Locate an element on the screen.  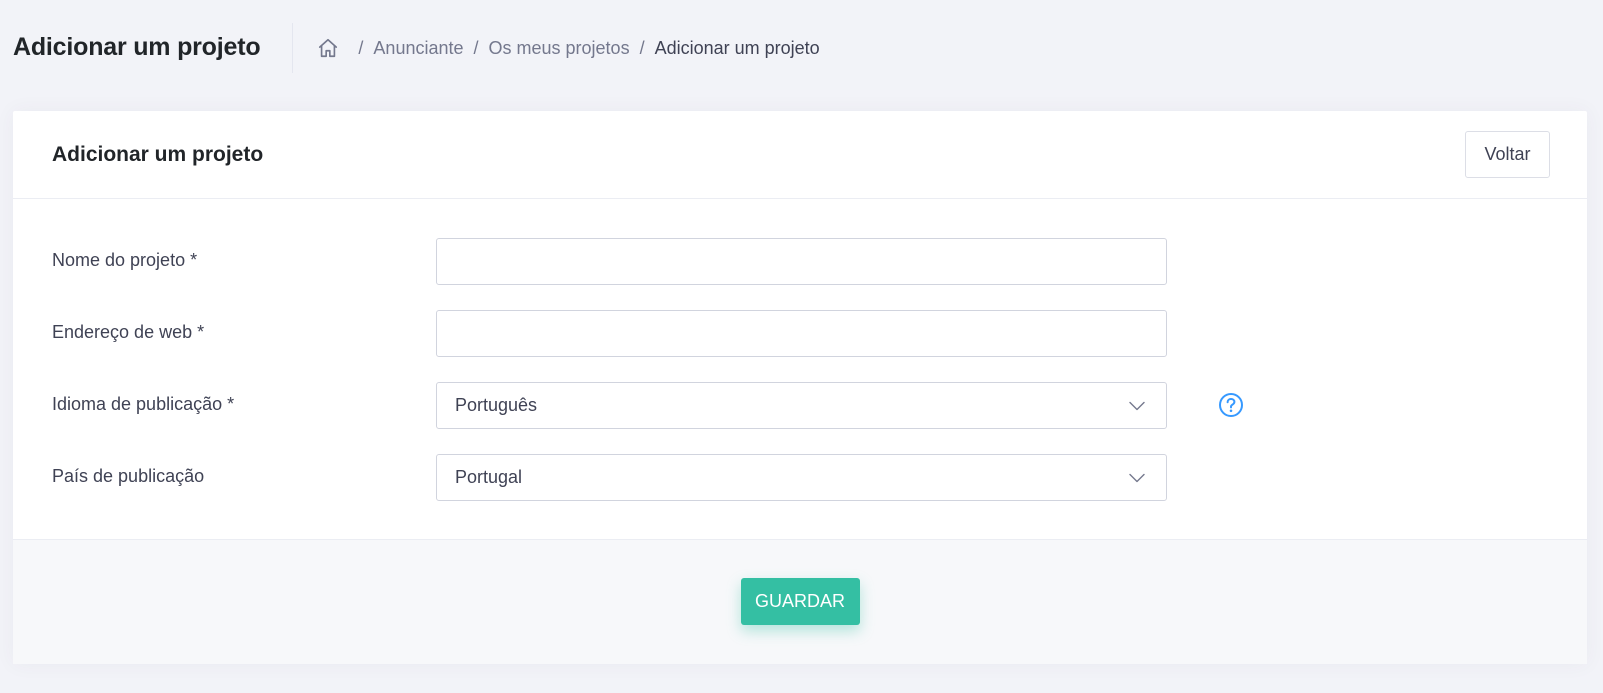
country-select-value: Portugal is located at coordinates (489, 477).